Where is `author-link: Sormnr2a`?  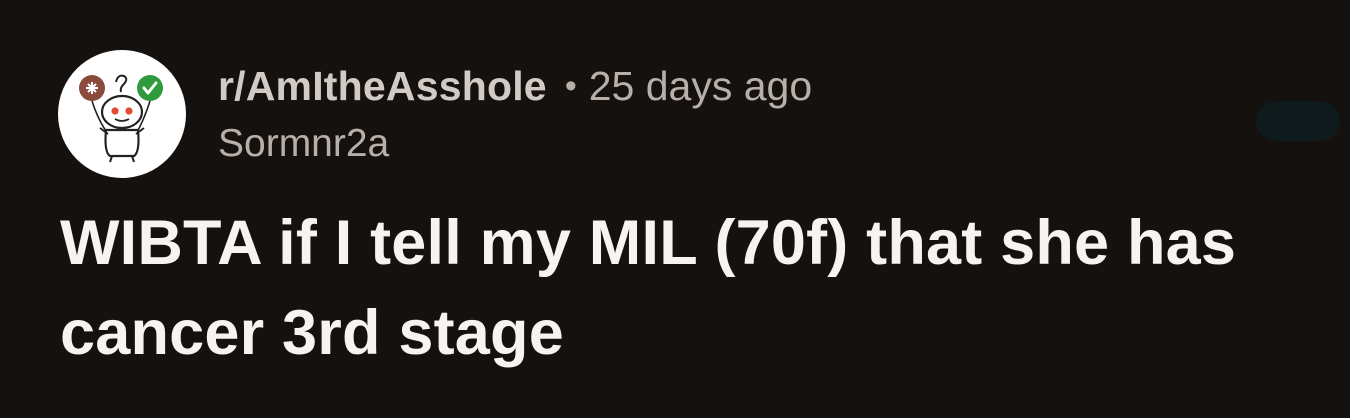
author-link: Sormnr2a is located at coordinates (515, 144).